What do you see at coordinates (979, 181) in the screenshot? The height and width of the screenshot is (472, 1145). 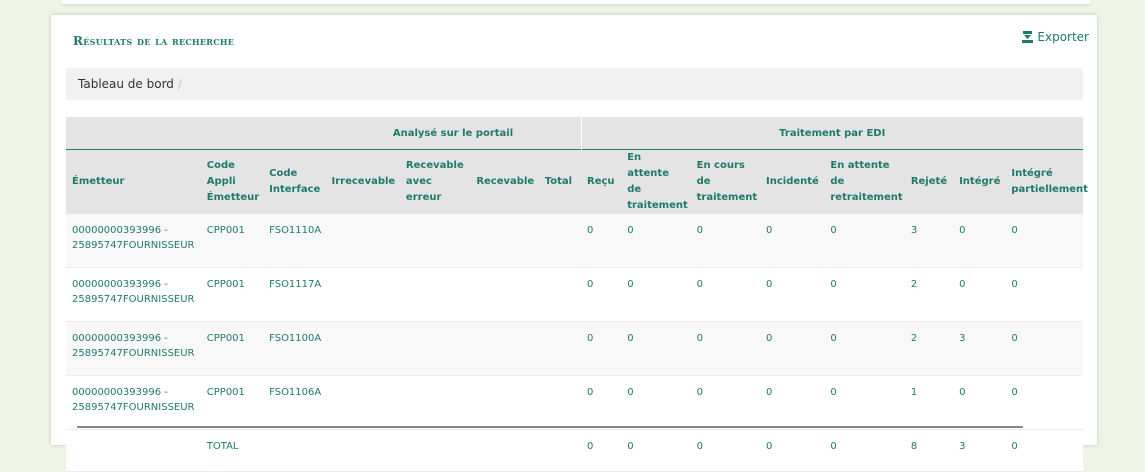 I see `col-header-integre: Intégré` at bounding box center [979, 181].